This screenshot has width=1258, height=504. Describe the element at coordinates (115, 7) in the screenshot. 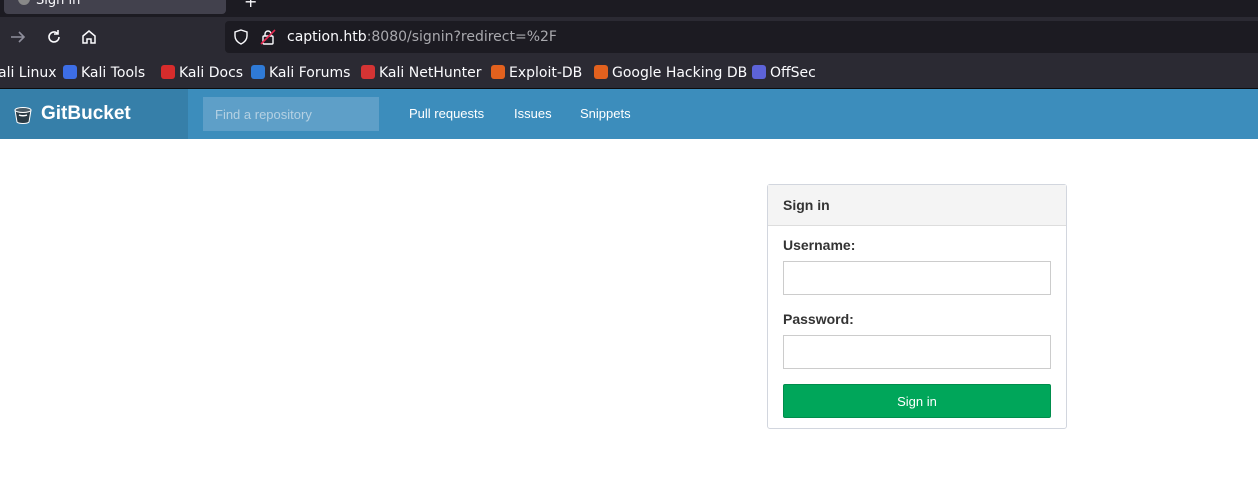

I see `browser-tab: Sign in` at that location.